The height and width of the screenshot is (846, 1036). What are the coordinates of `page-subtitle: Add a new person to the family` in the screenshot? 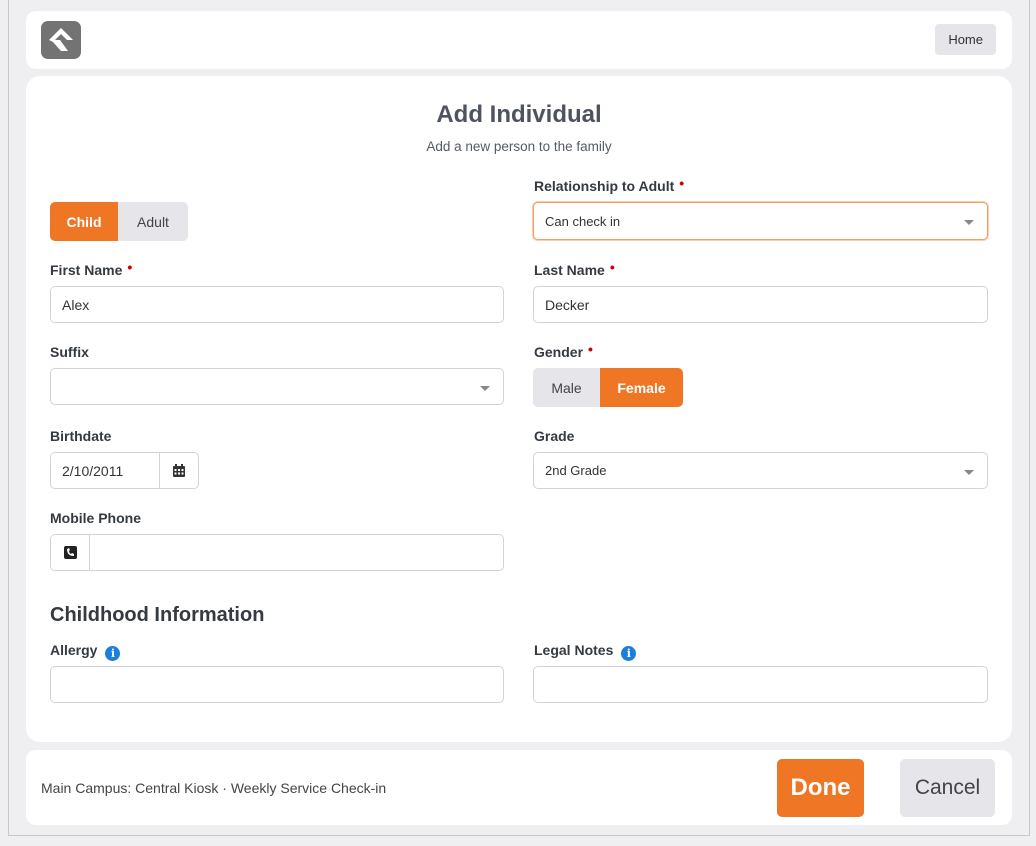 It's located at (519, 146).